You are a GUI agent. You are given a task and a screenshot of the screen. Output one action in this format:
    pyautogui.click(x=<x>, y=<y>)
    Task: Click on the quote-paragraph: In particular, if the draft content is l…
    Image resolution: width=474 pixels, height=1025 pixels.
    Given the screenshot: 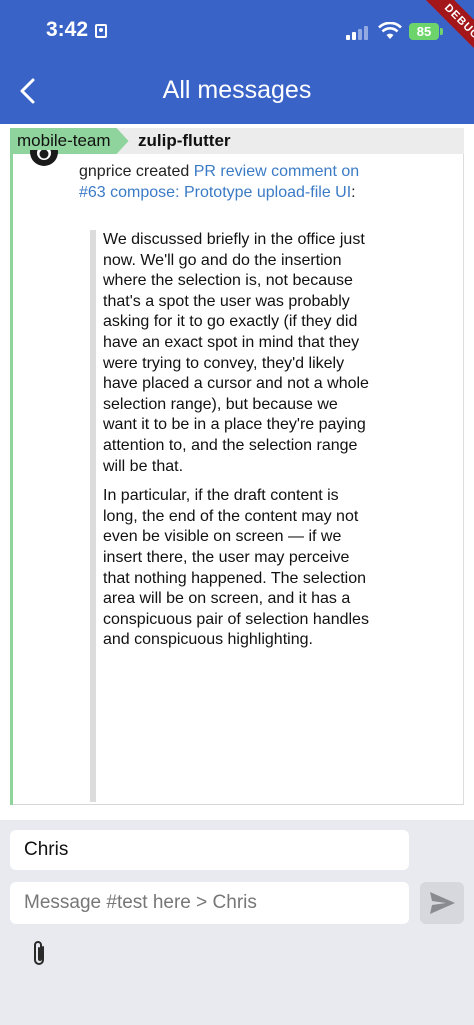 What is the action you would take?
    pyautogui.click(x=236, y=568)
    